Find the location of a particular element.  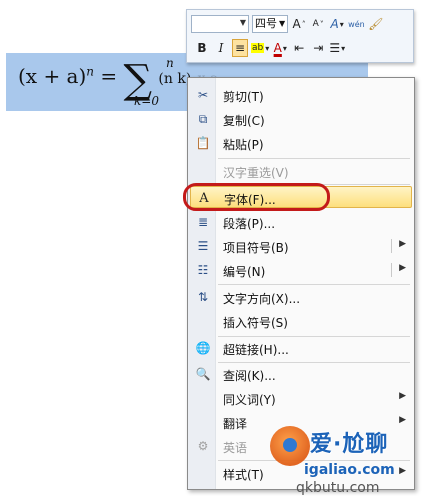

sum-upper-limit: n is located at coordinates (170, 63).